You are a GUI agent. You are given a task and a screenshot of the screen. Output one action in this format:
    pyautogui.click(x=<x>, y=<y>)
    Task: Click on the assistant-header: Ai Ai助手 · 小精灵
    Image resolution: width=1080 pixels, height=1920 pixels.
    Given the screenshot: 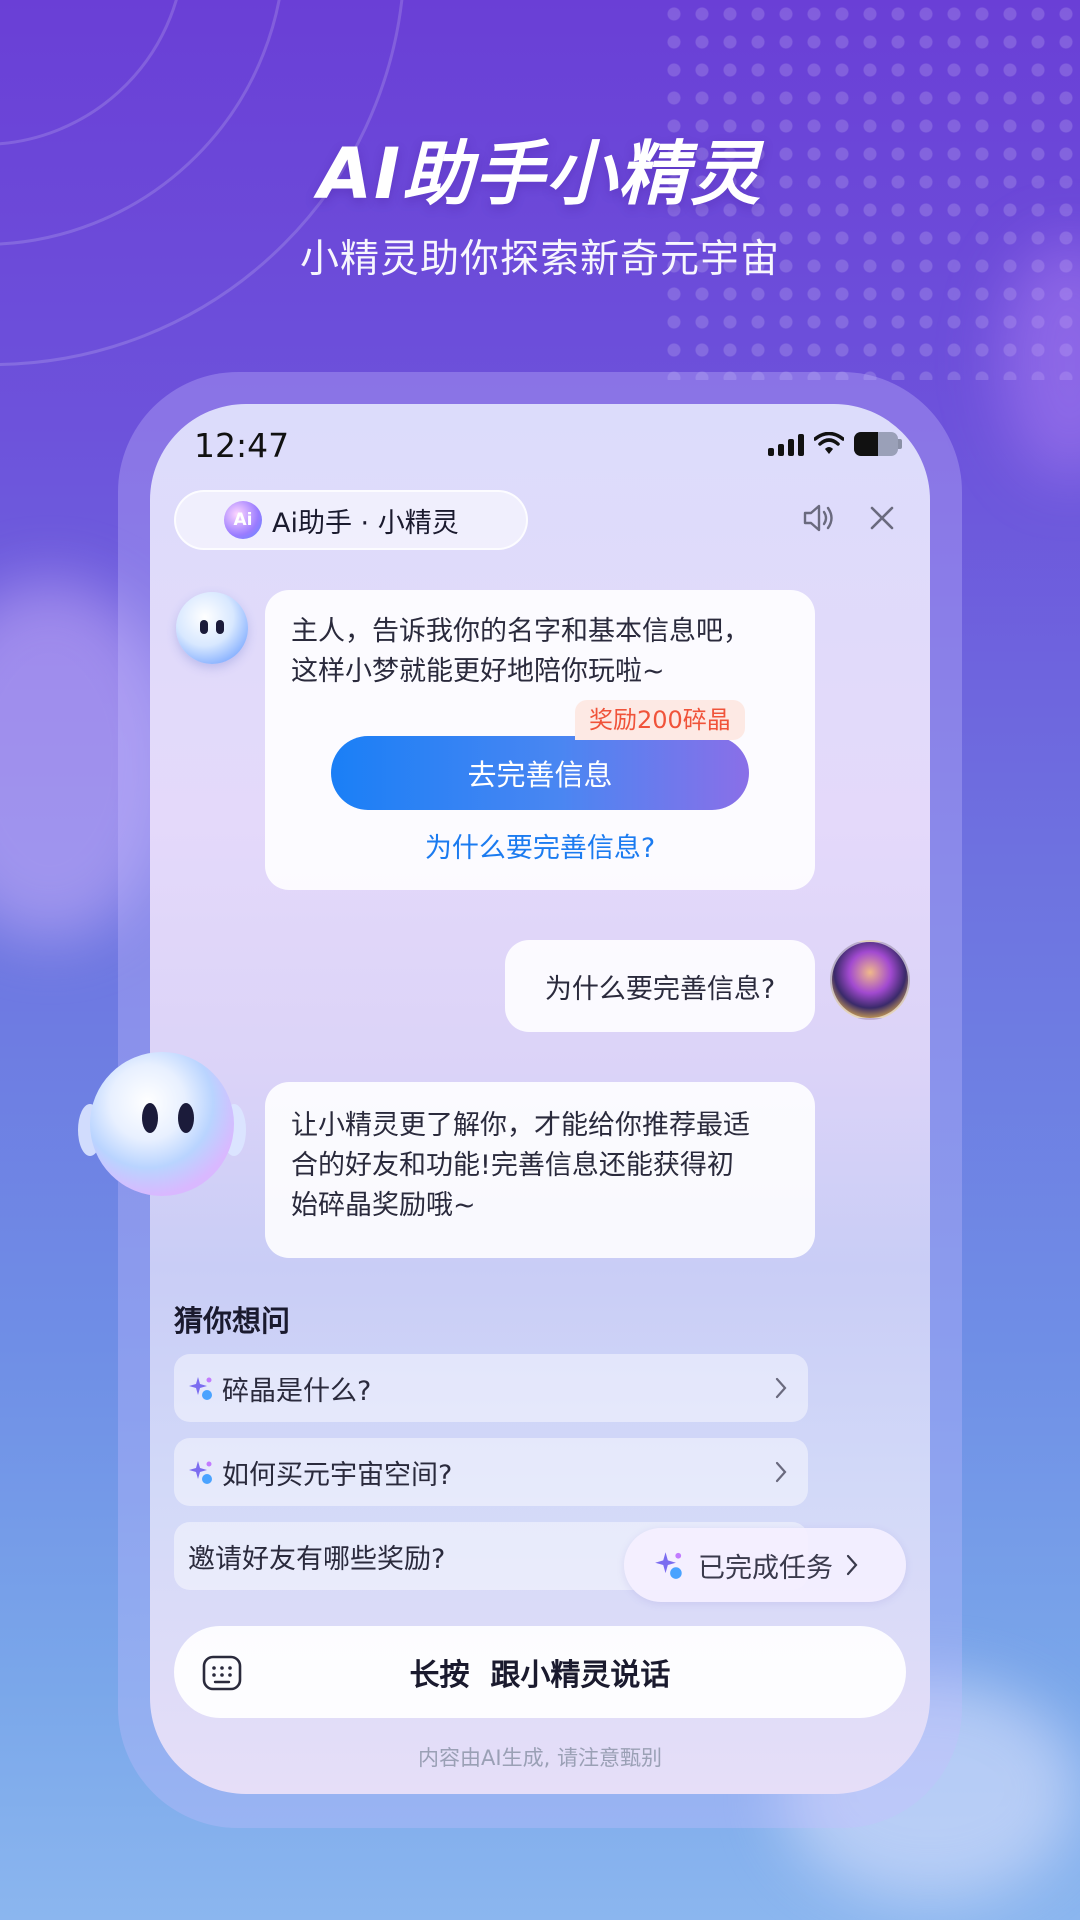 What is the action you would take?
    pyautogui.click(x=351, y=520)
    